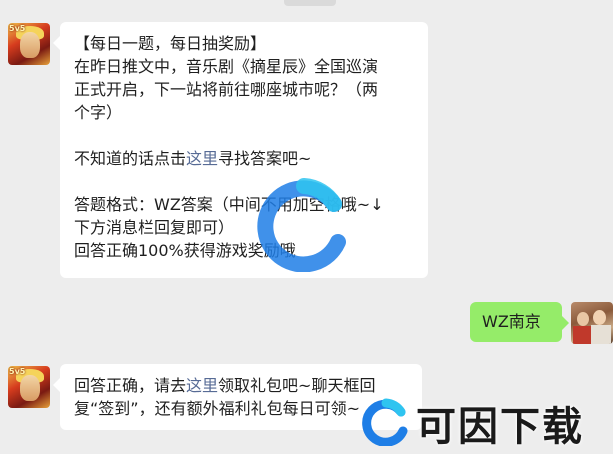  Describe the element at coordinates (511, 321) in the screenshot. I see `user-reply-text: WZ南京` at that location.